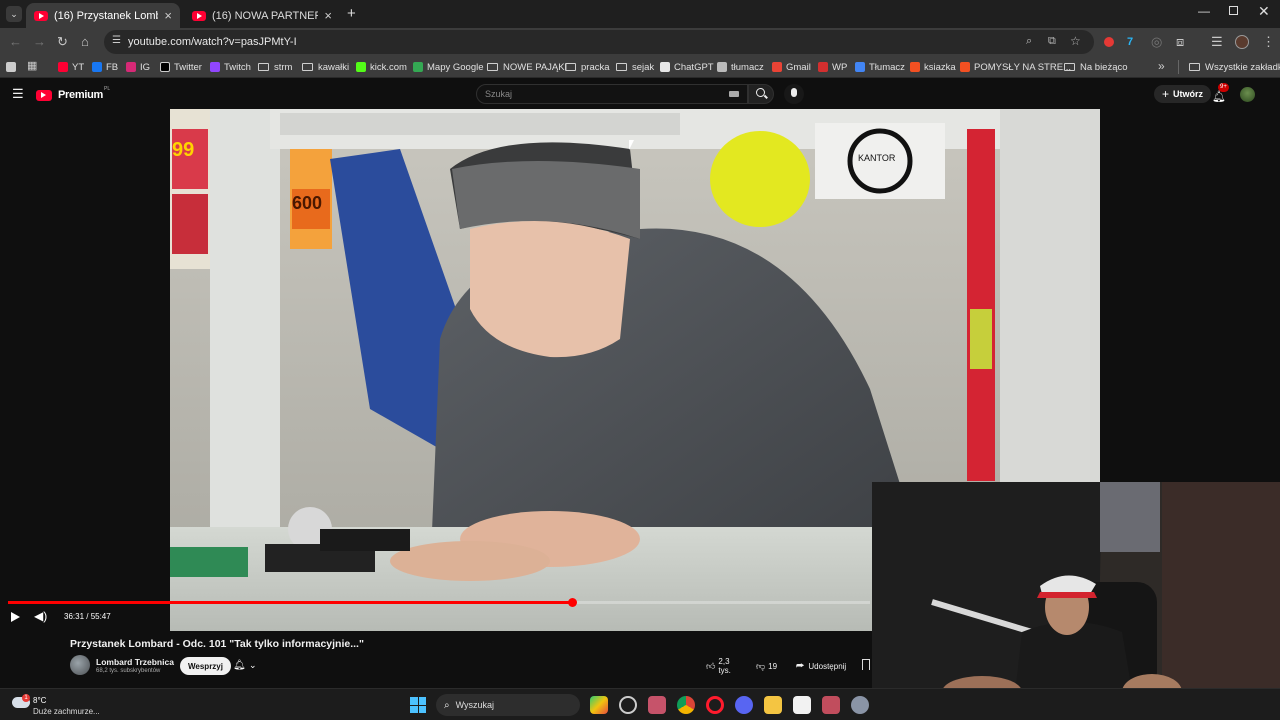  I want to click on bookmark-nowe-pająki: NOWE PAJĄKI, so click(527, 67).